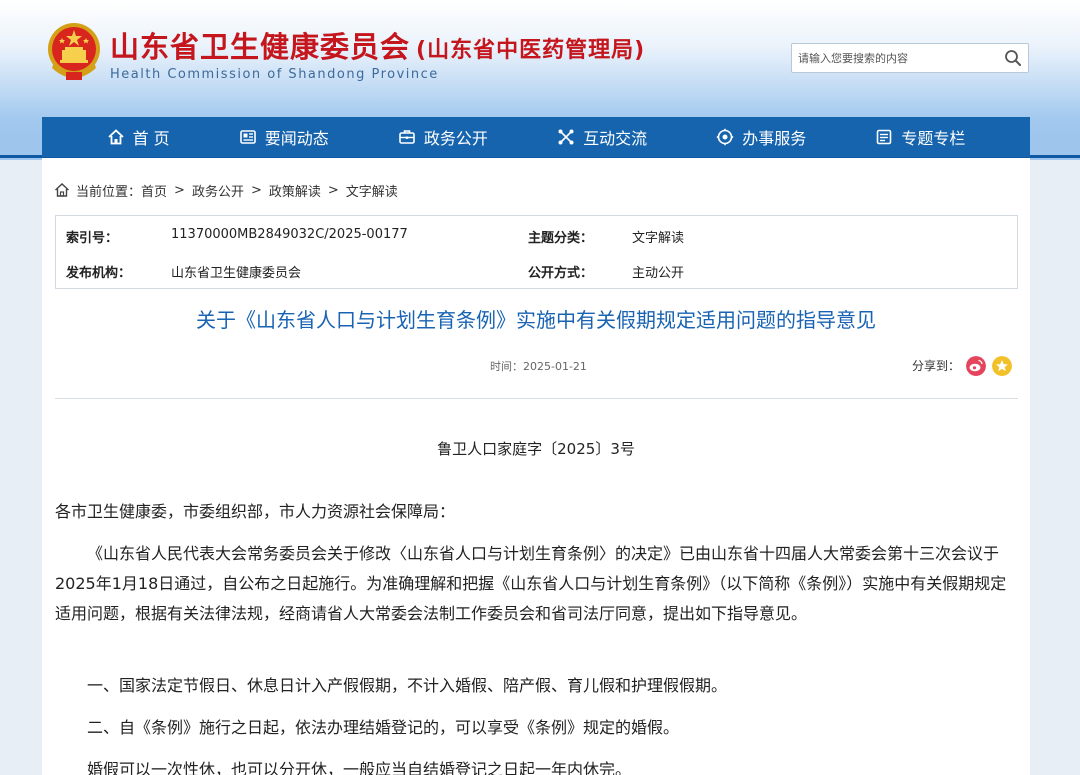  I want to click on search-input, so click(894, 58).